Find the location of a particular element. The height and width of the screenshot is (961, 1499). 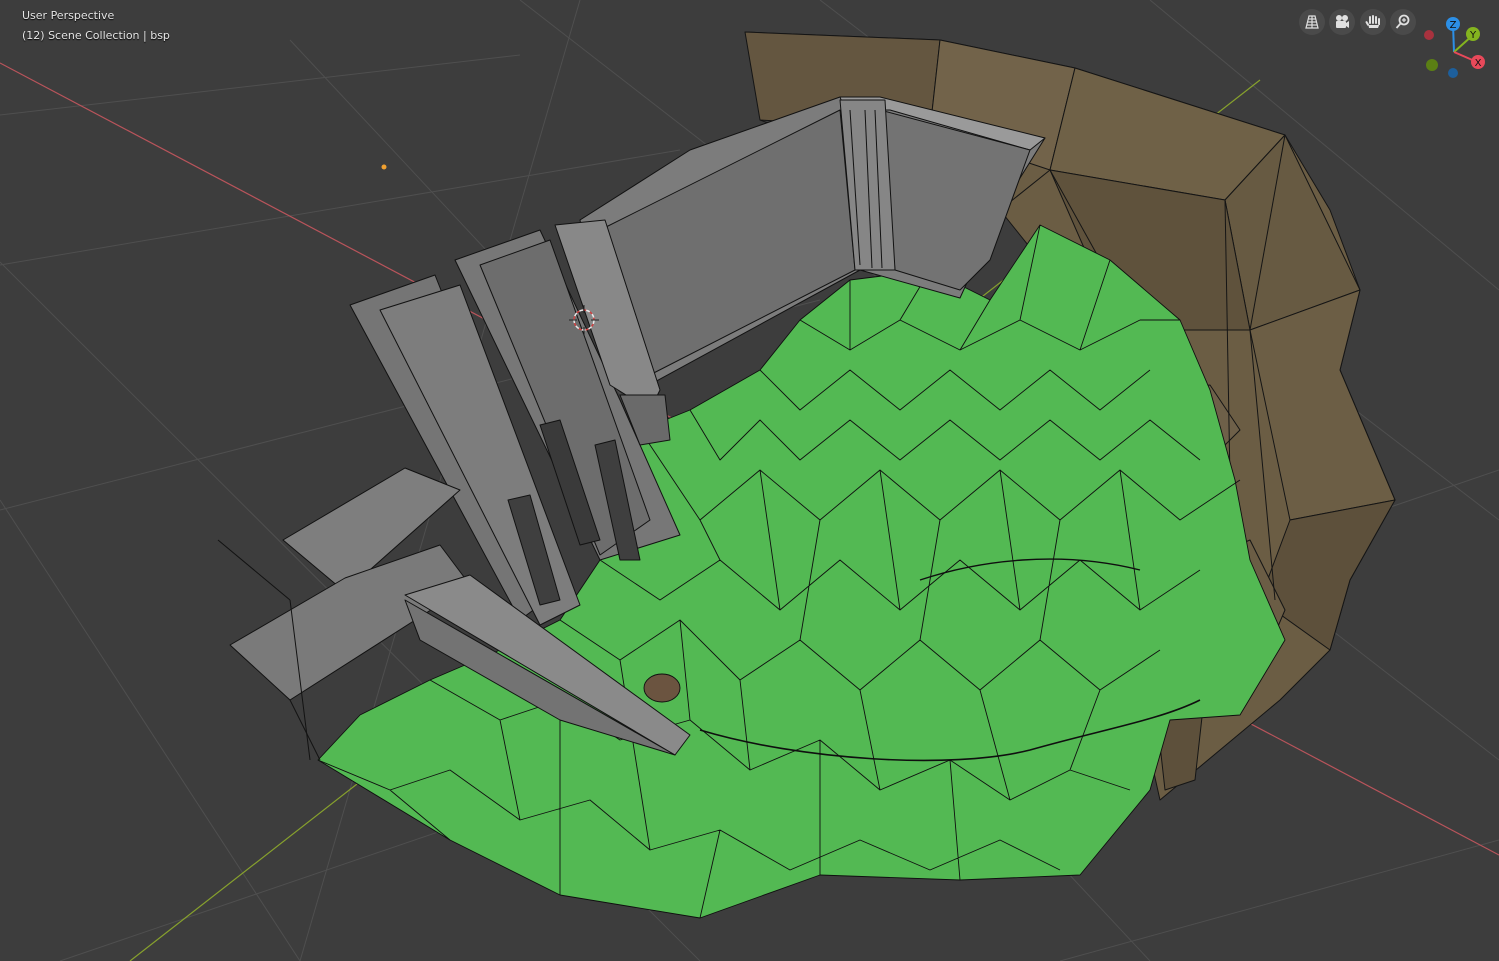

gizmo-x-axis: X is located at coordinates (1478, 62).